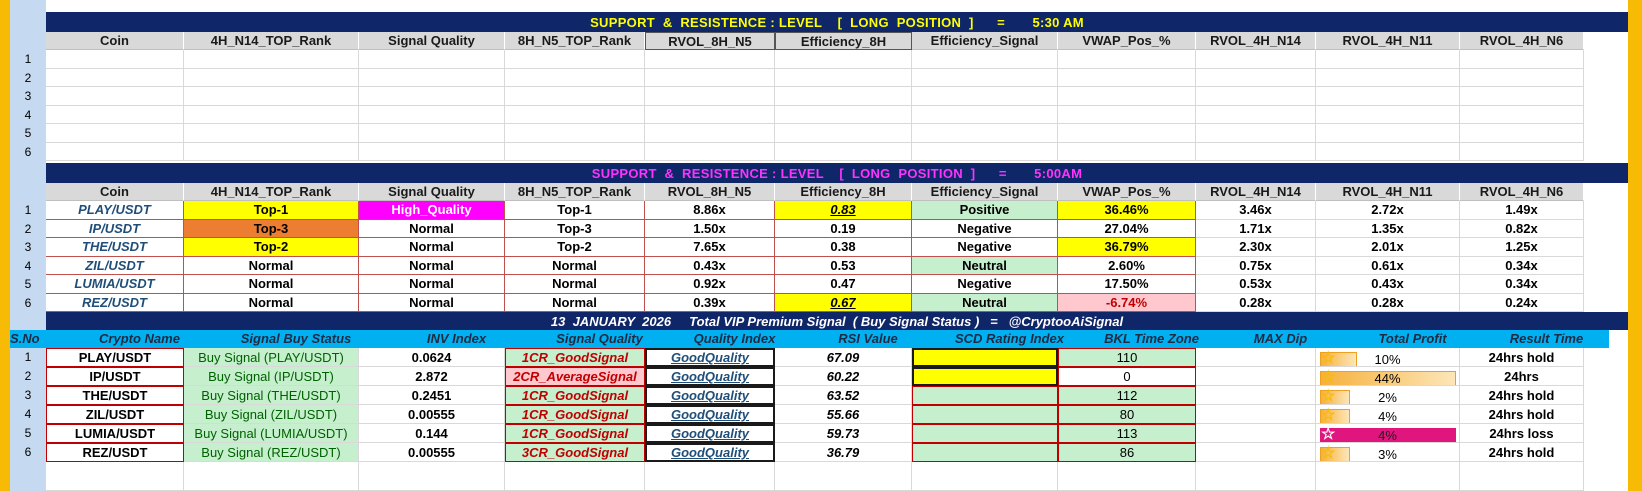 The width and height of the screenshot is (1642, 491). I want to click on crypto-name-cell: LUMIA/USDT, so click(115, 433).